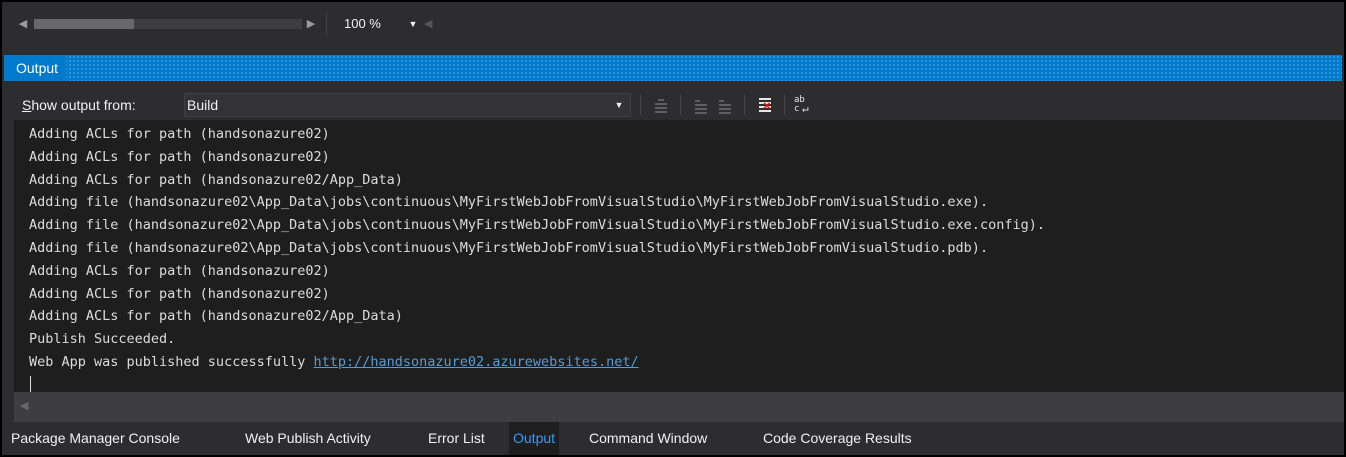 Image resolution: width=1346 pixels, height=457 pixels. I want to click on output-window-titlebar: Output, so click(673, 68).